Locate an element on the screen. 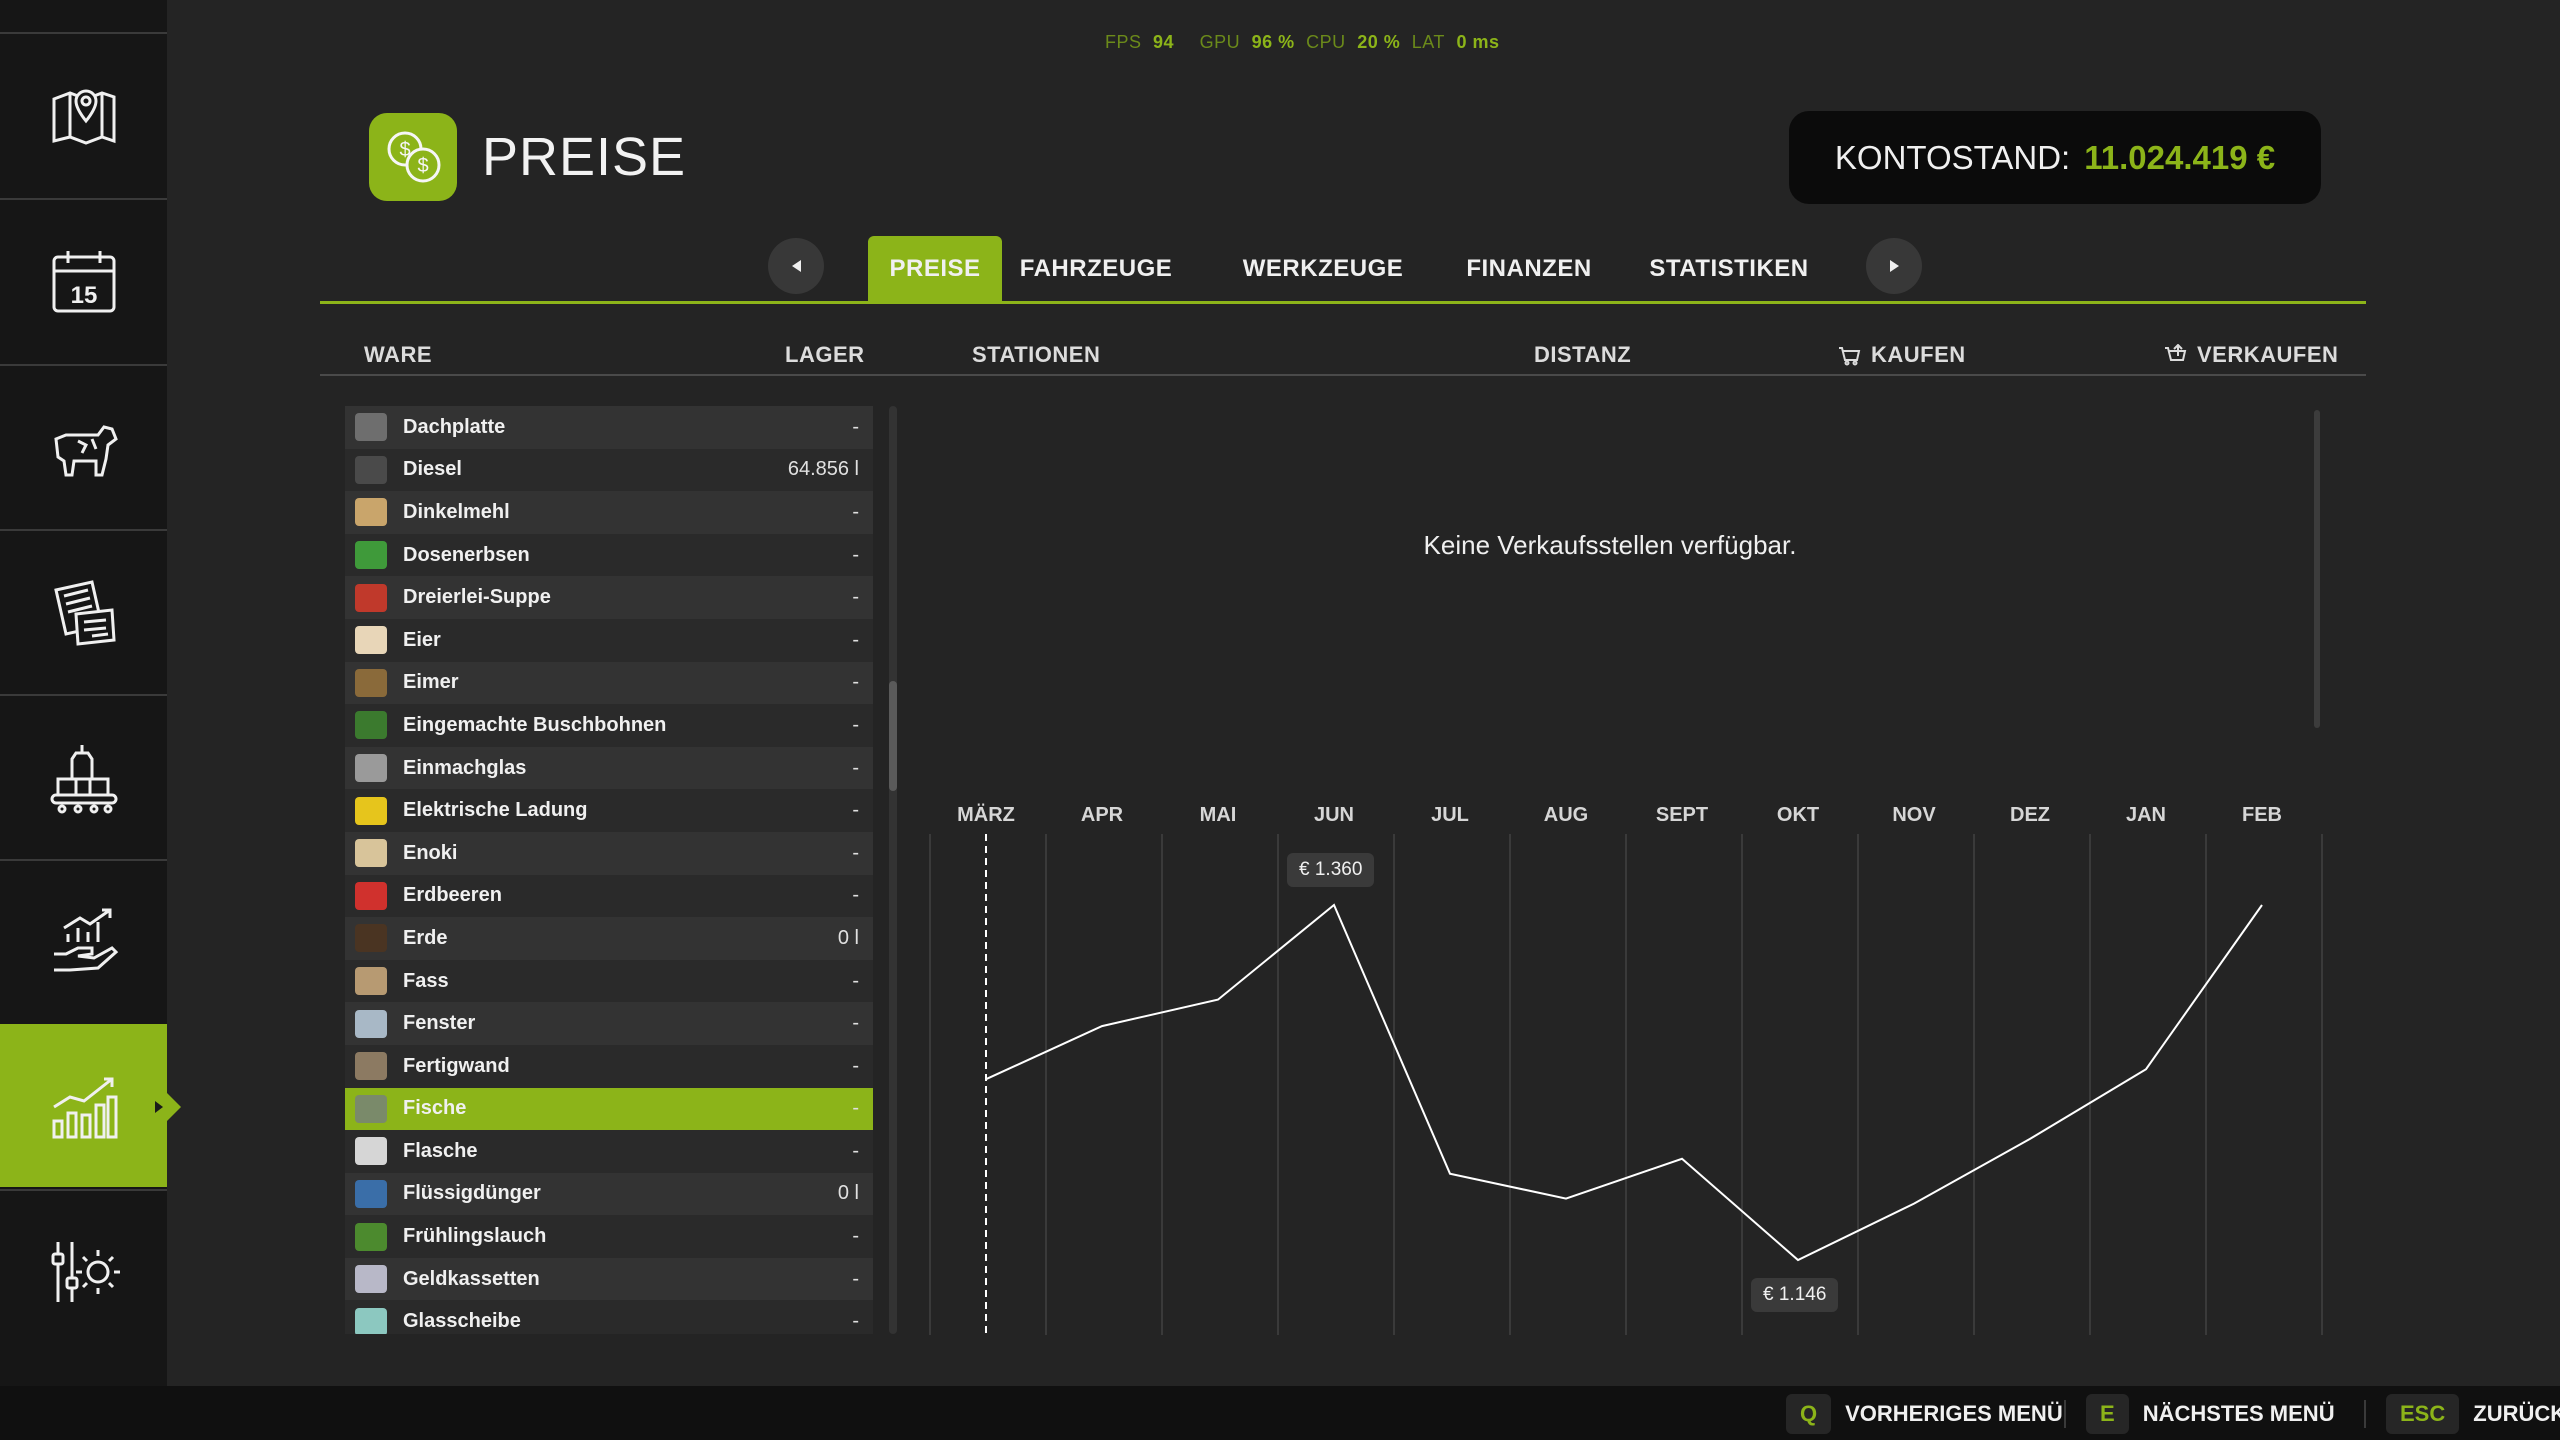 The height and width of the screenshot is (1440, 2560). product-row: Dachplatte - is located at coordinates (609, 427).